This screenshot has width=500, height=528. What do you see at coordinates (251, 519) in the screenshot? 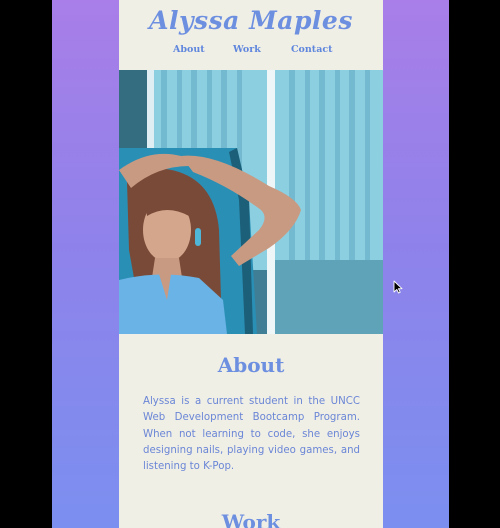
I see `work-heading: Work` at bounding box center [251, 519].